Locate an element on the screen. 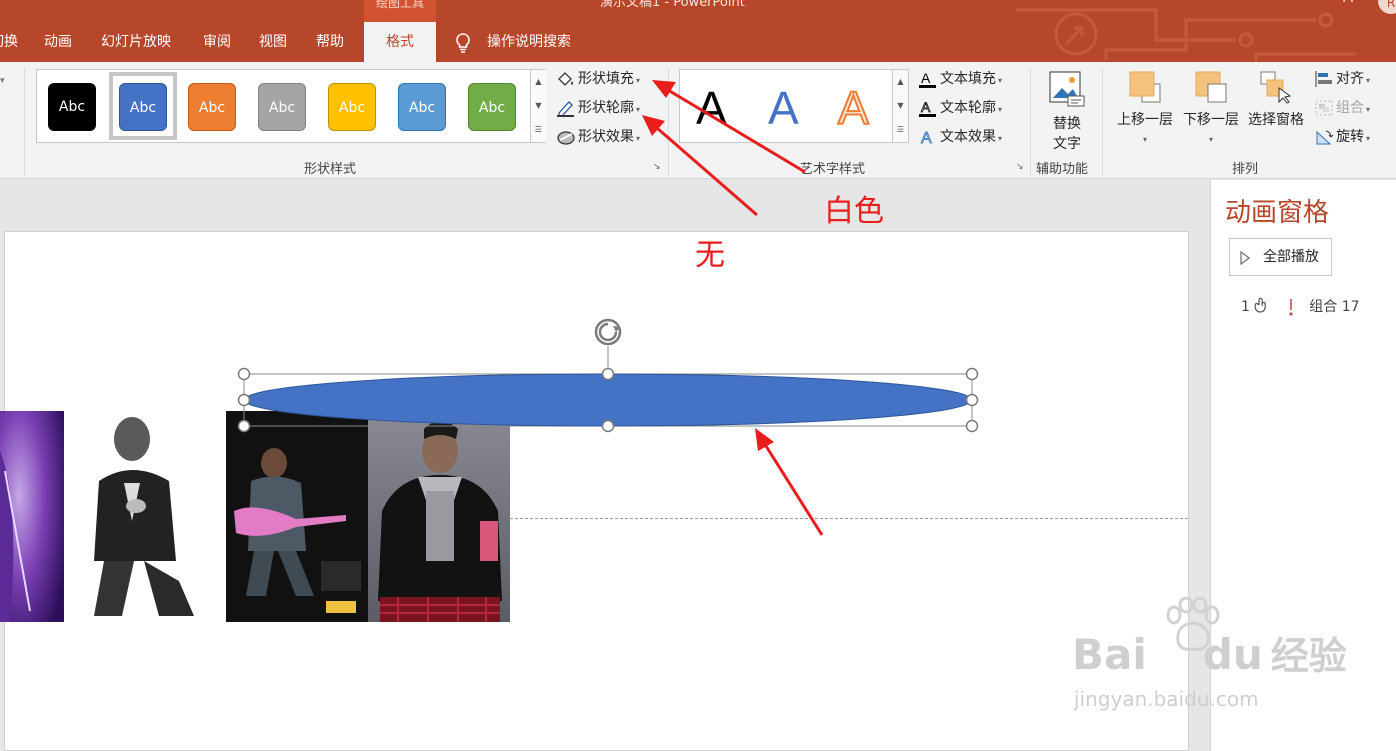  portrait-photo-bw is located at coordinates (145, 516).